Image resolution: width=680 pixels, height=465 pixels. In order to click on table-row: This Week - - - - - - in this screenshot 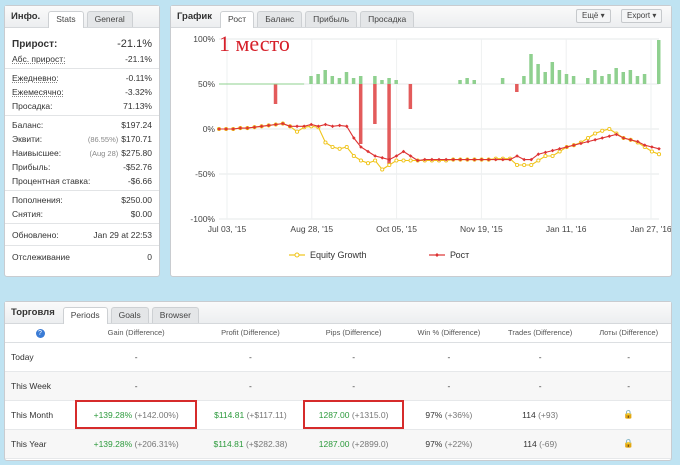, I will do `click(338, 386)`.